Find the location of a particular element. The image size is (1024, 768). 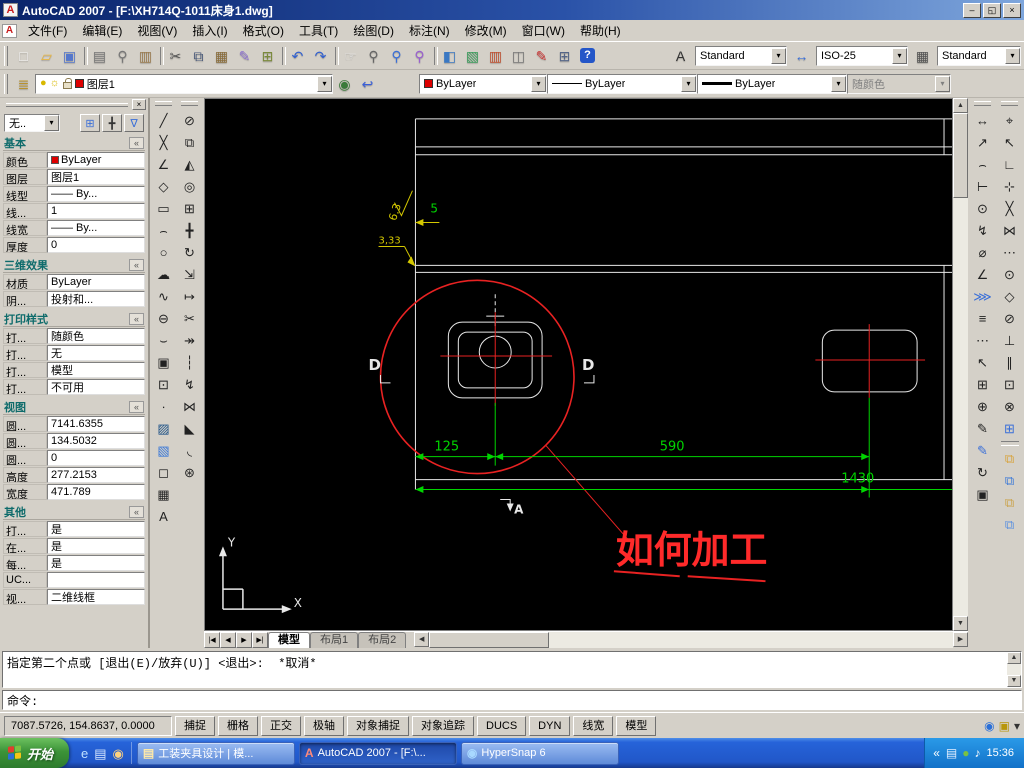

insert-block-button: ▣ is located at coordinates (163, 362).